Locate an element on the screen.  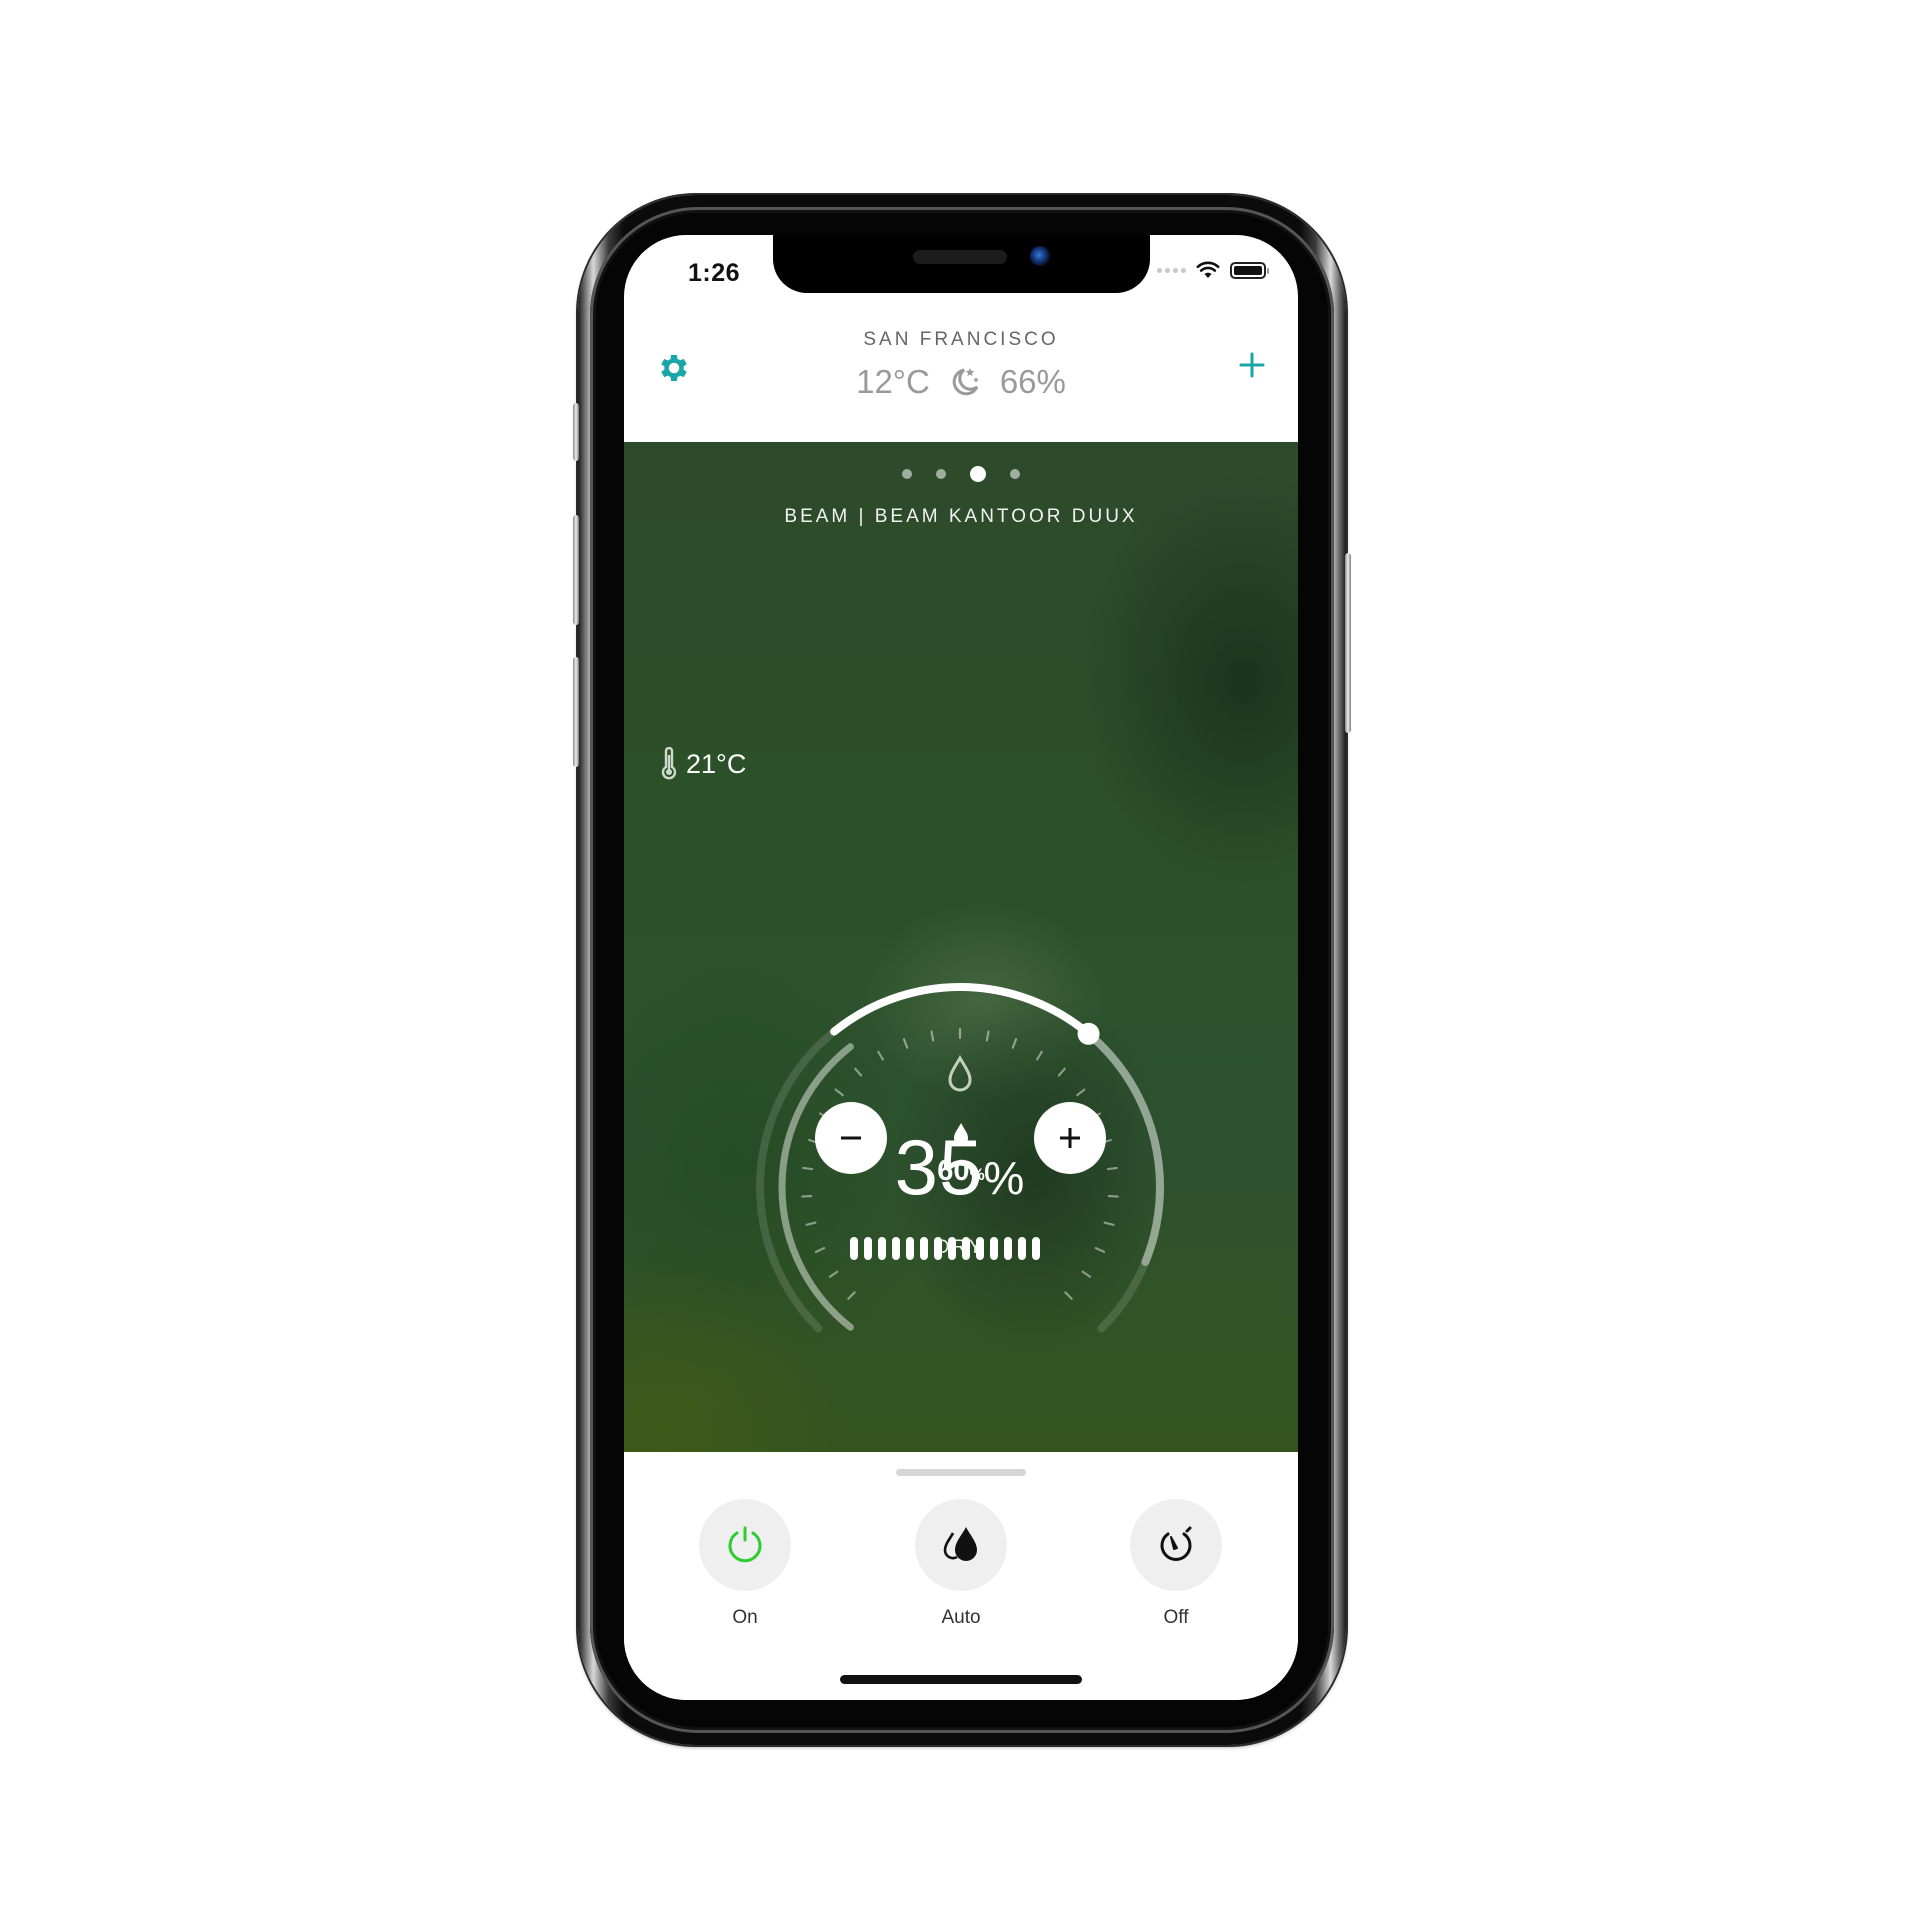
notch is located at coordinates (961, 264).